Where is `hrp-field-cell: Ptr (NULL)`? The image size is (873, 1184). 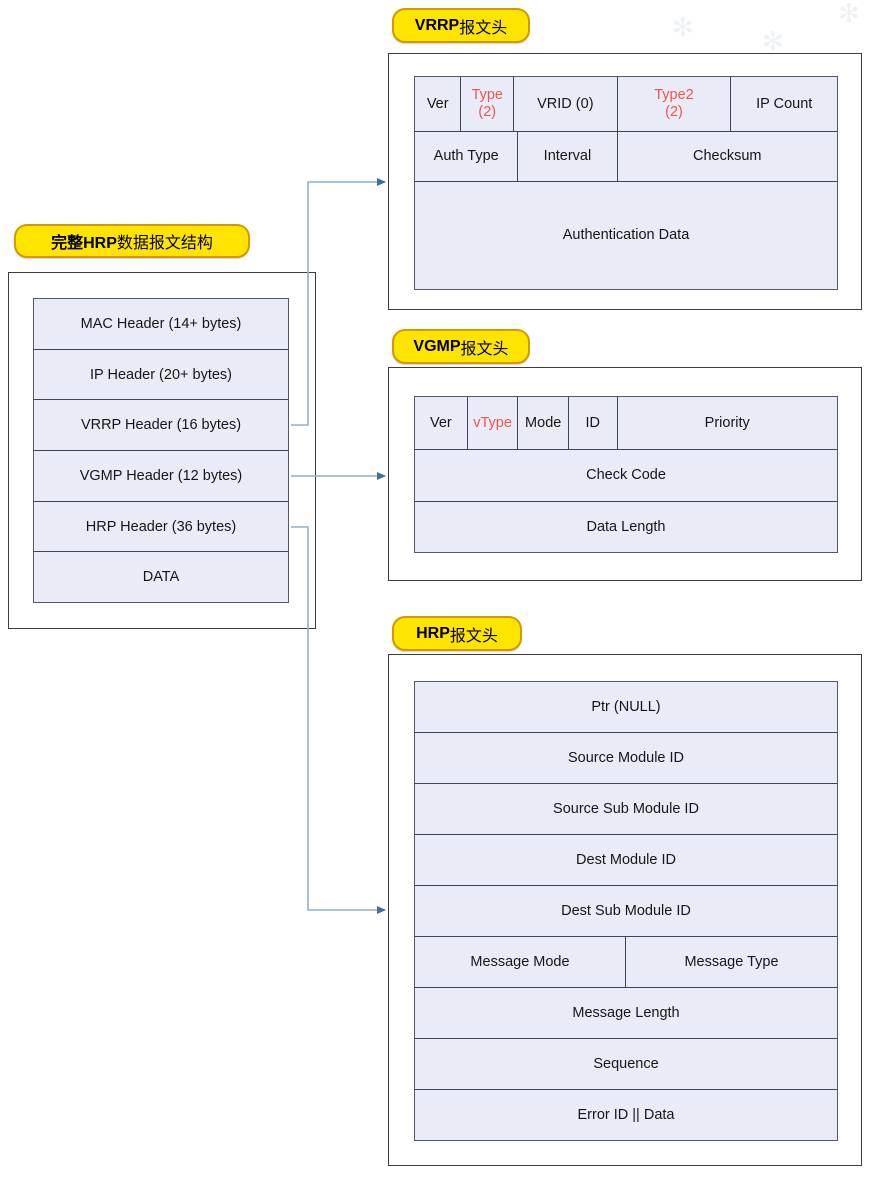
hrp-field-cell: Ptr (NULL) is located at coordinates (626, 707).